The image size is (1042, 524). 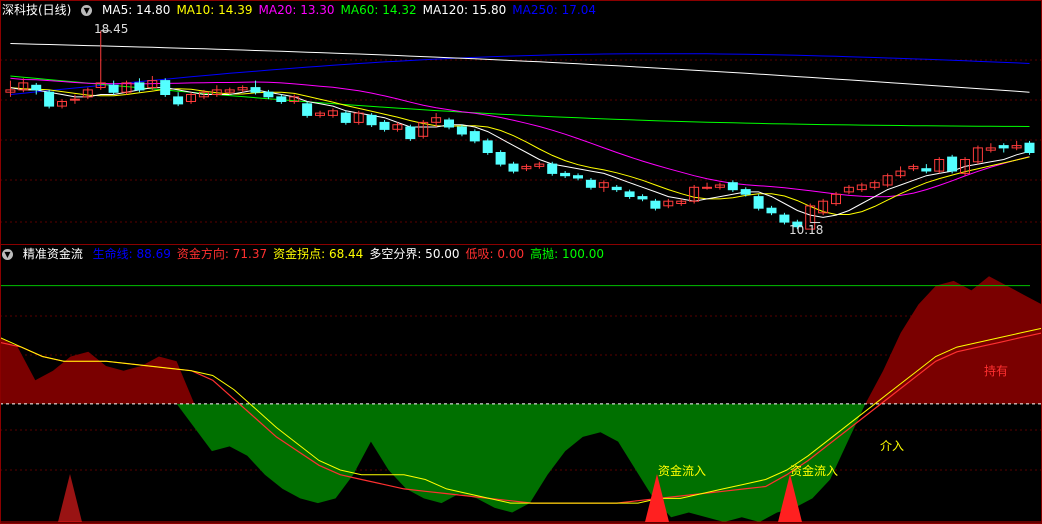 What do you see at coordinates (214, 10) in the screenshot?
I see `ma-label-1: MA10: 14.39` at bounding box center [214, 10].